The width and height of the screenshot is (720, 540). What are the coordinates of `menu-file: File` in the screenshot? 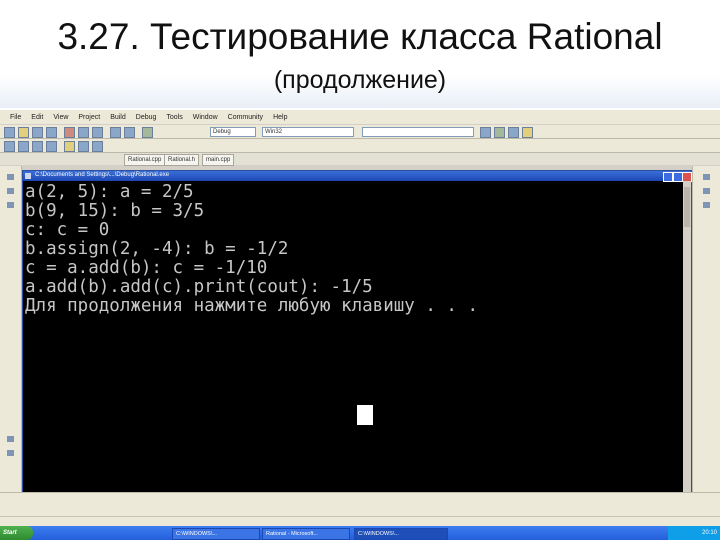 It's located at (15, 117).